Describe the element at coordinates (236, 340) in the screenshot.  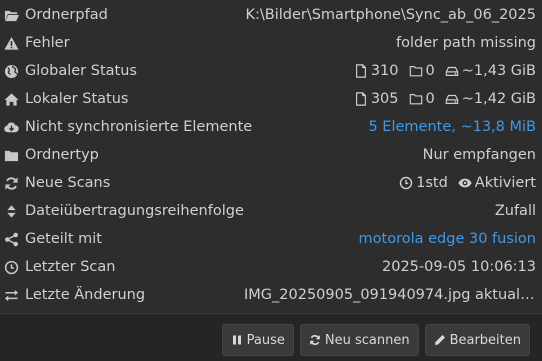
I see `pause-icon` at that location.